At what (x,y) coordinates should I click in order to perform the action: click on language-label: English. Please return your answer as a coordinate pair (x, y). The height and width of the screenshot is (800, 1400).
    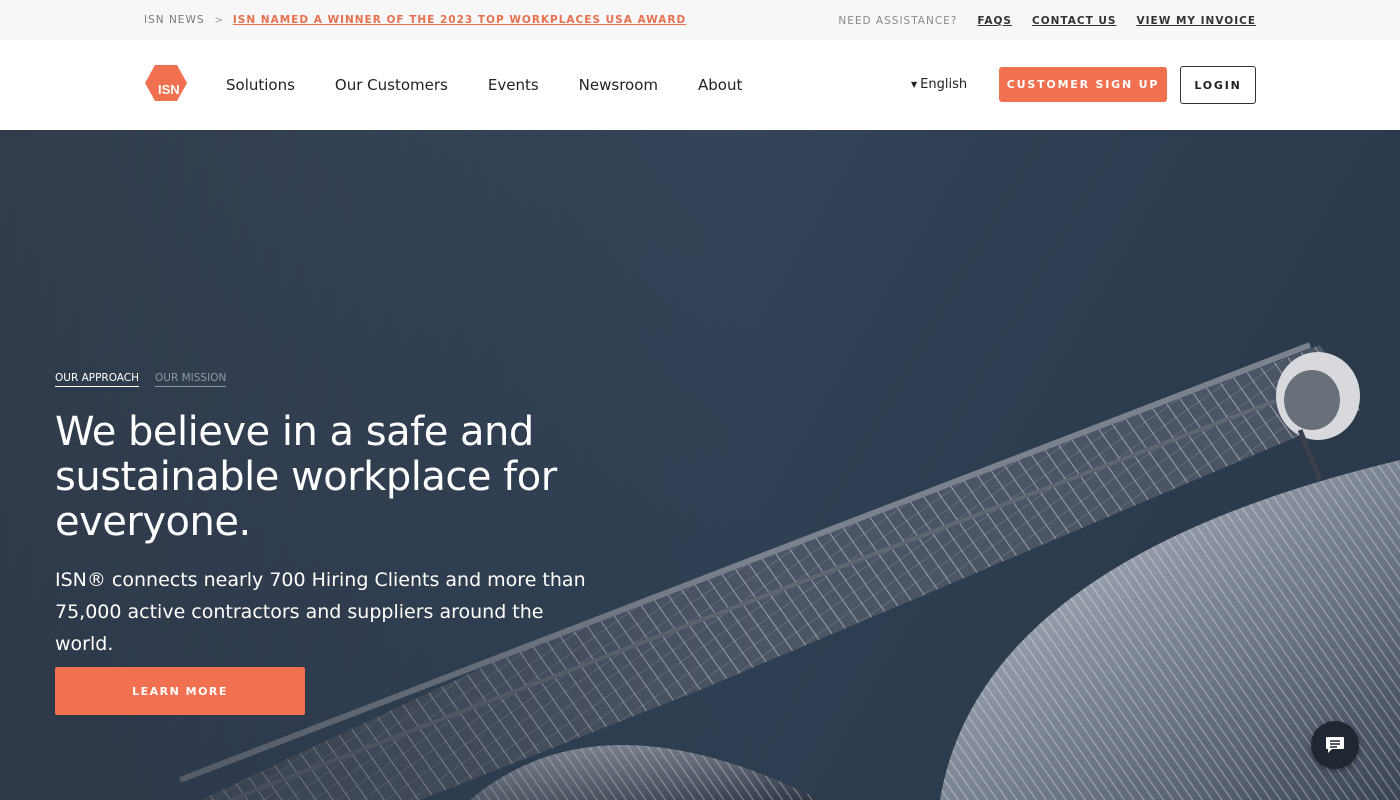
    Looking at the image, I should click on (944, 84).